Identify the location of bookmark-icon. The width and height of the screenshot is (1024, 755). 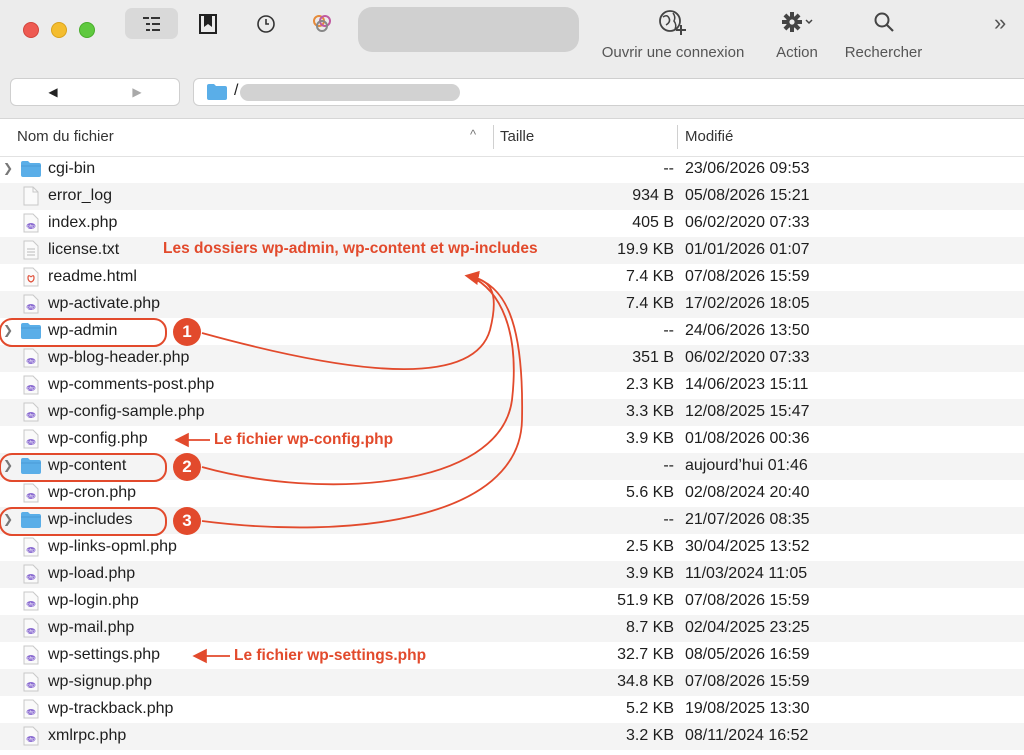
(208, 23).